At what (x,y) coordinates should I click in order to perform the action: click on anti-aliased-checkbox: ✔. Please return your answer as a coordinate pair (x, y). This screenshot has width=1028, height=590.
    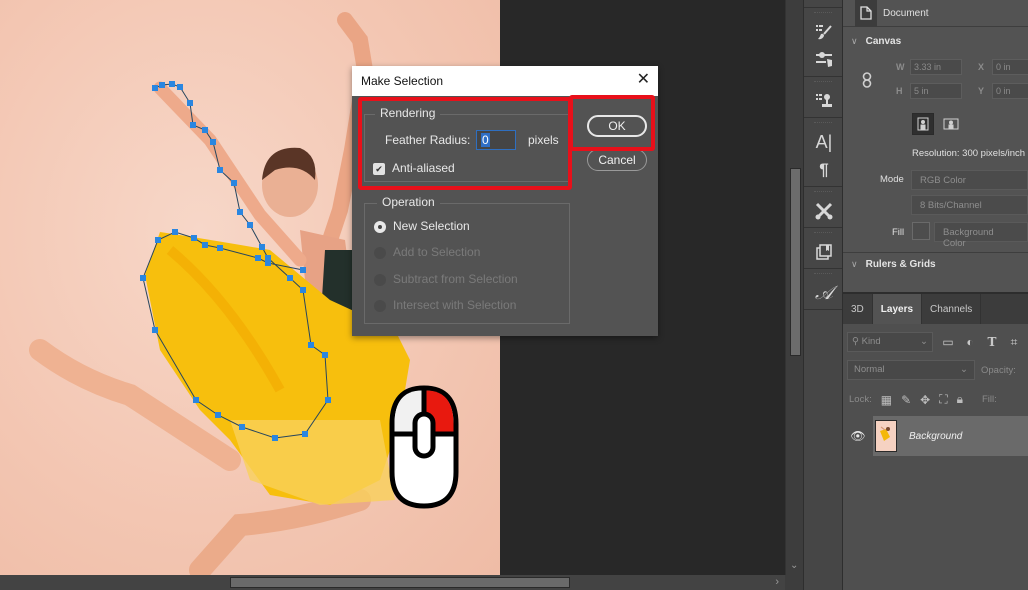
    Looking at the image, I should click on (379, 169).